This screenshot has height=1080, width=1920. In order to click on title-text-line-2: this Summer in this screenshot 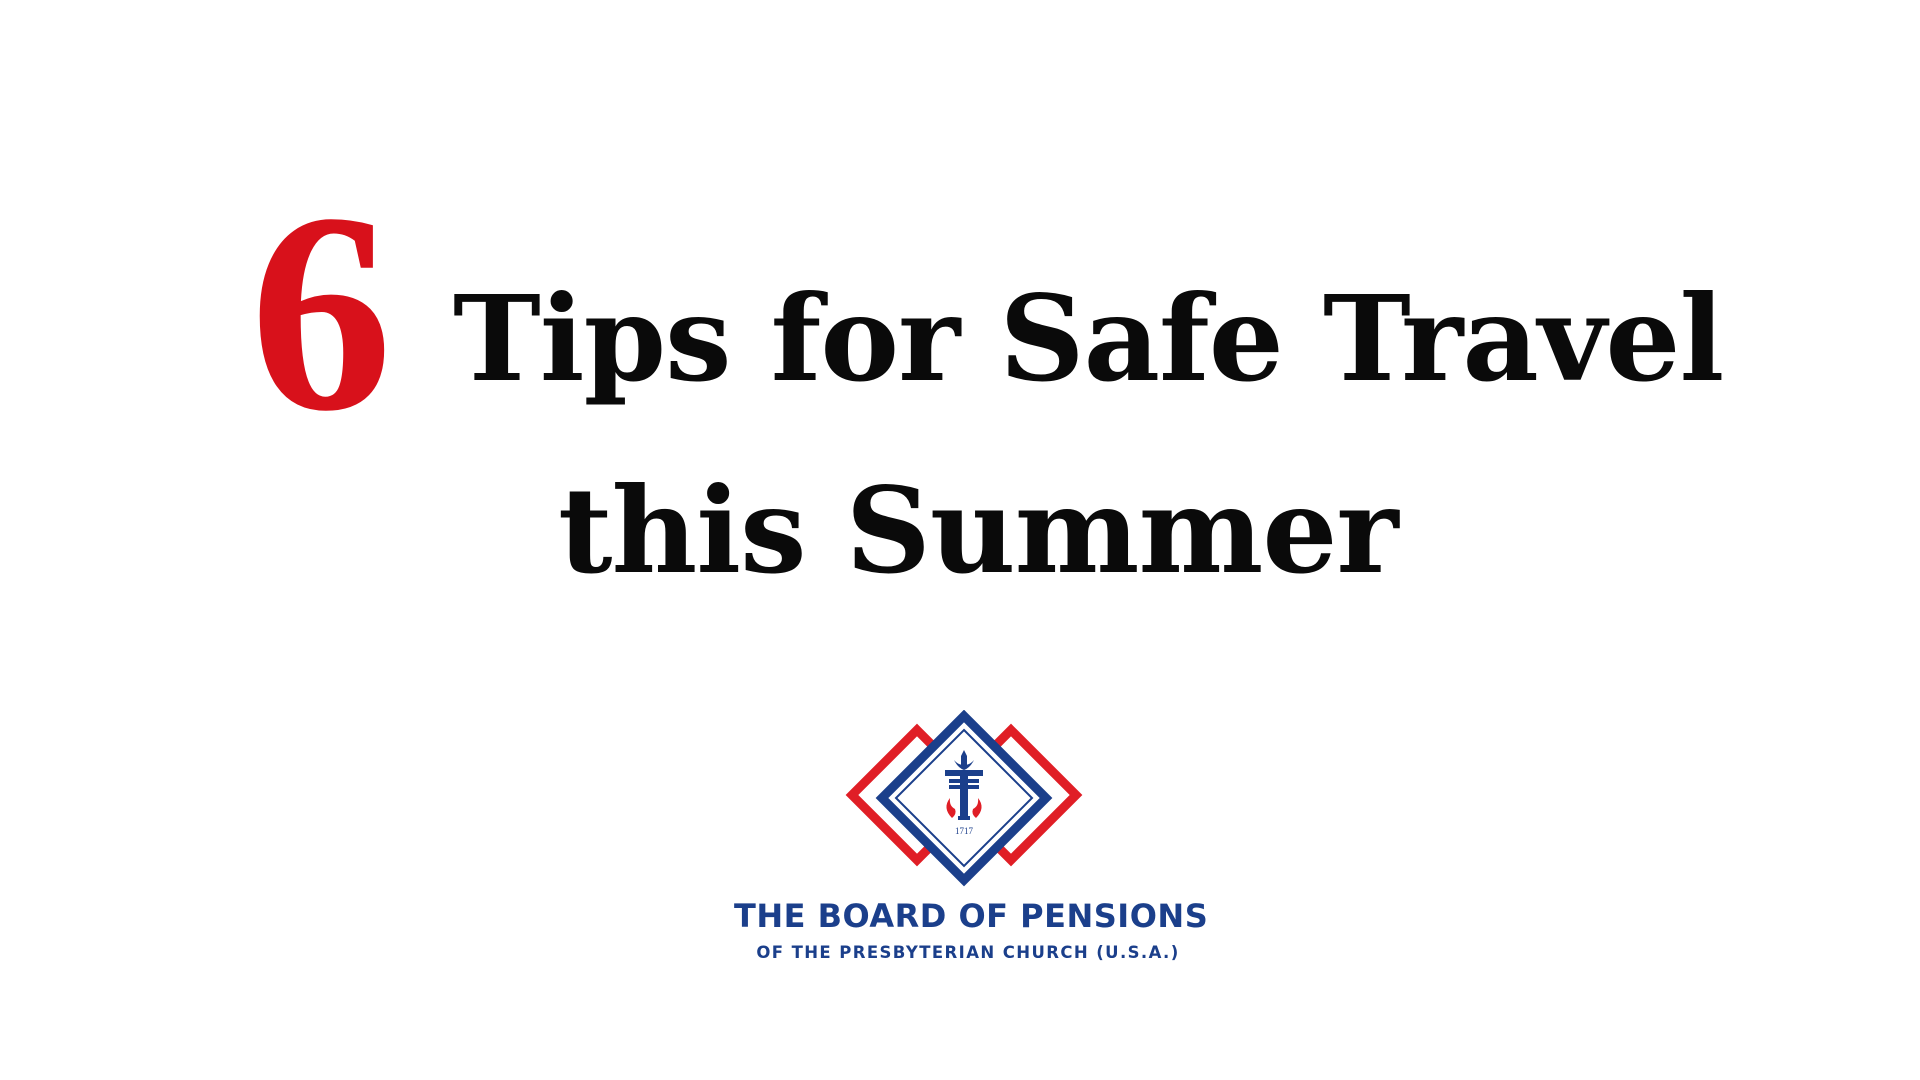, I will do `click(978, 530)`.